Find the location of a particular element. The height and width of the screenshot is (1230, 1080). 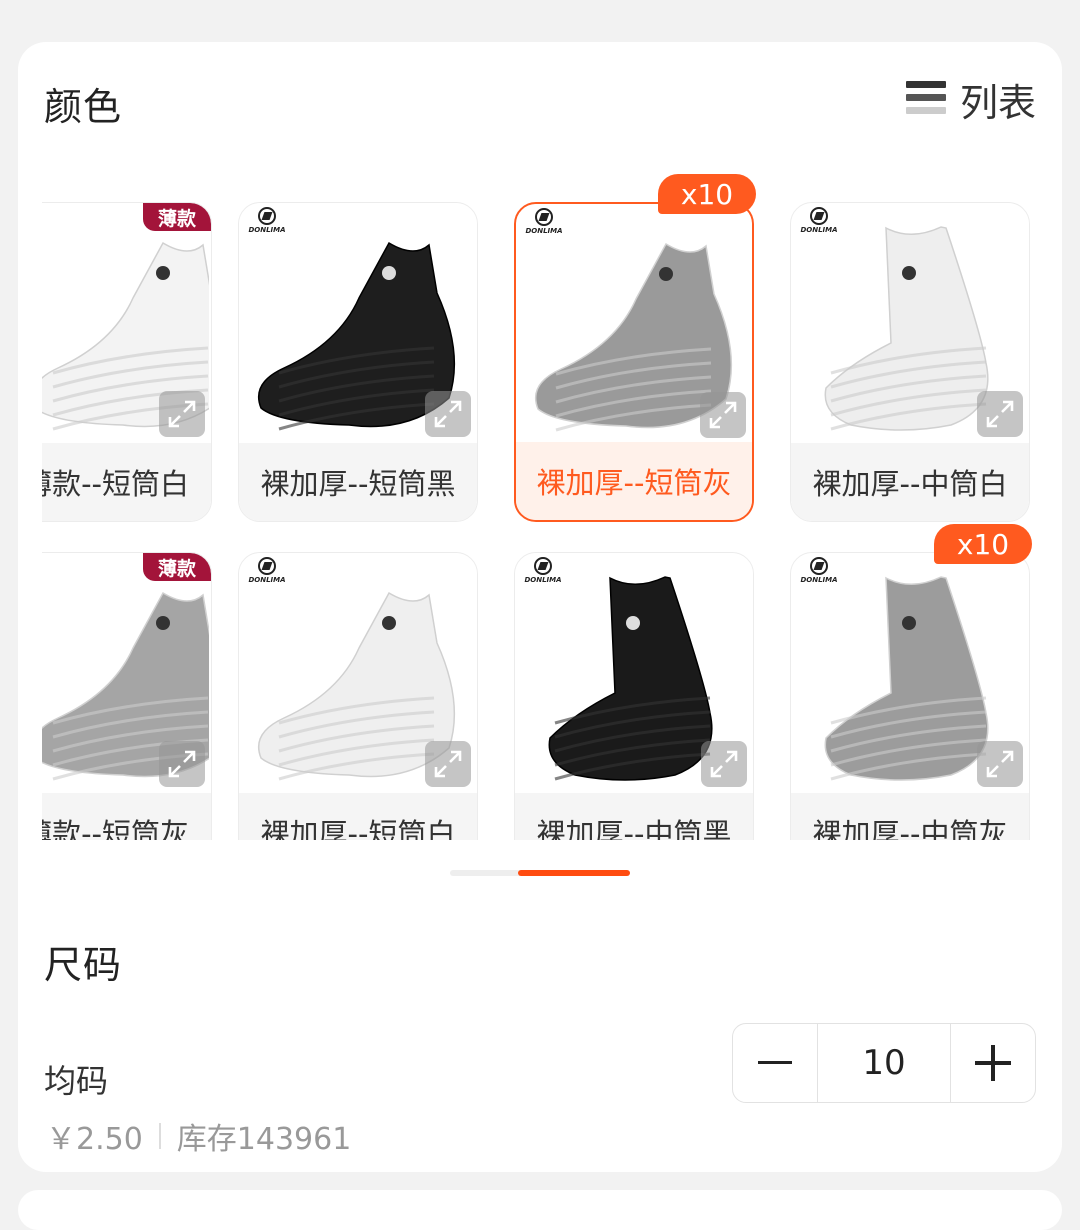

color-option-label: 薄款--短筒白 is located at coordinates (126, 482).